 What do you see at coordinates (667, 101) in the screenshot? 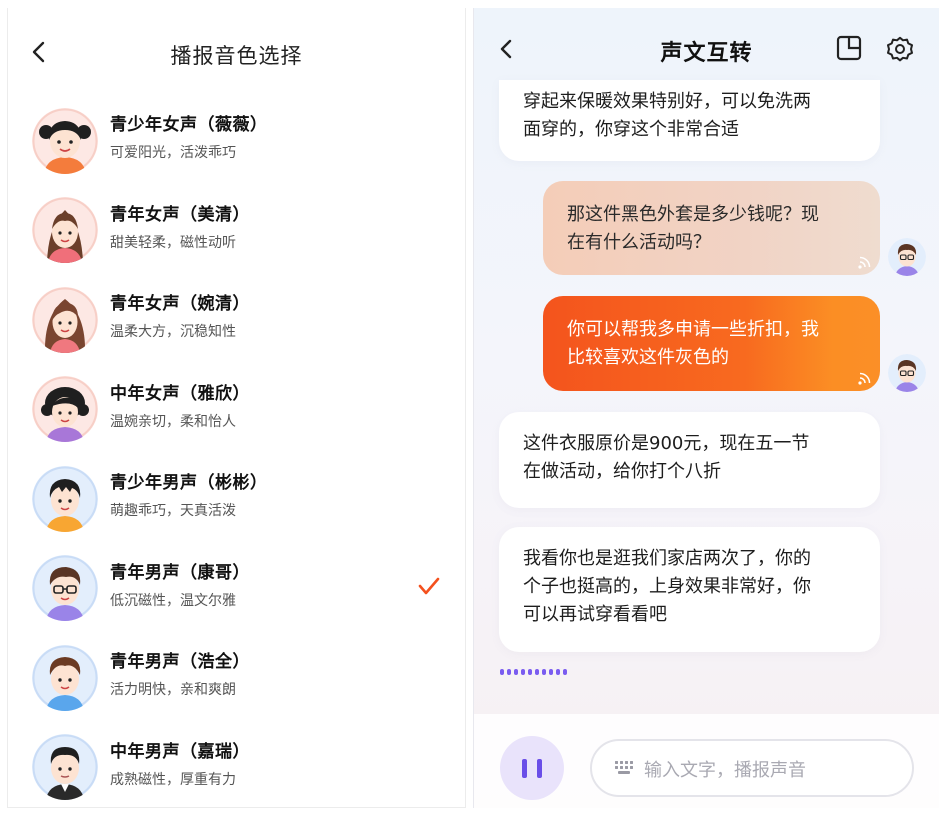
I see `message-line: 穿起来保暖效果特别好，可以免洗两` at bounding box center [667, 101].